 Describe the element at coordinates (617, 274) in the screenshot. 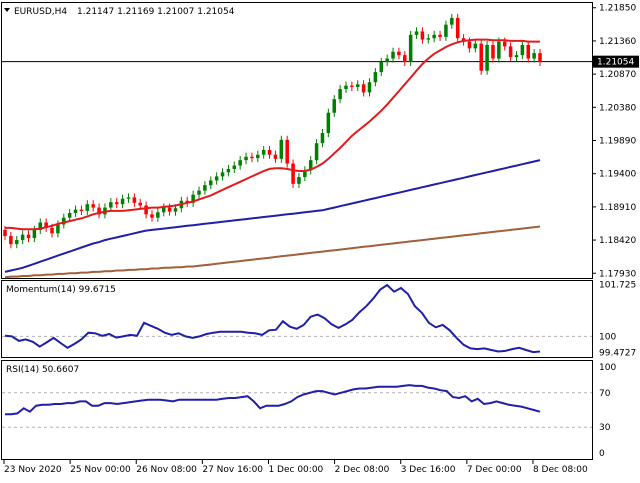

I see `y-tick-label: 1.17930` at that location.